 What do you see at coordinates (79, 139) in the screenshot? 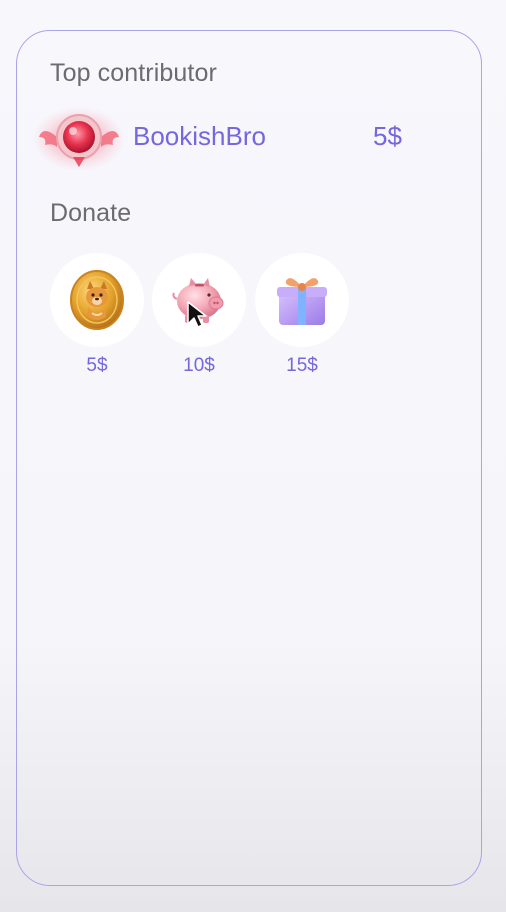
I see `winged-ruby-badge-icon` at bounding box center [79, 139].